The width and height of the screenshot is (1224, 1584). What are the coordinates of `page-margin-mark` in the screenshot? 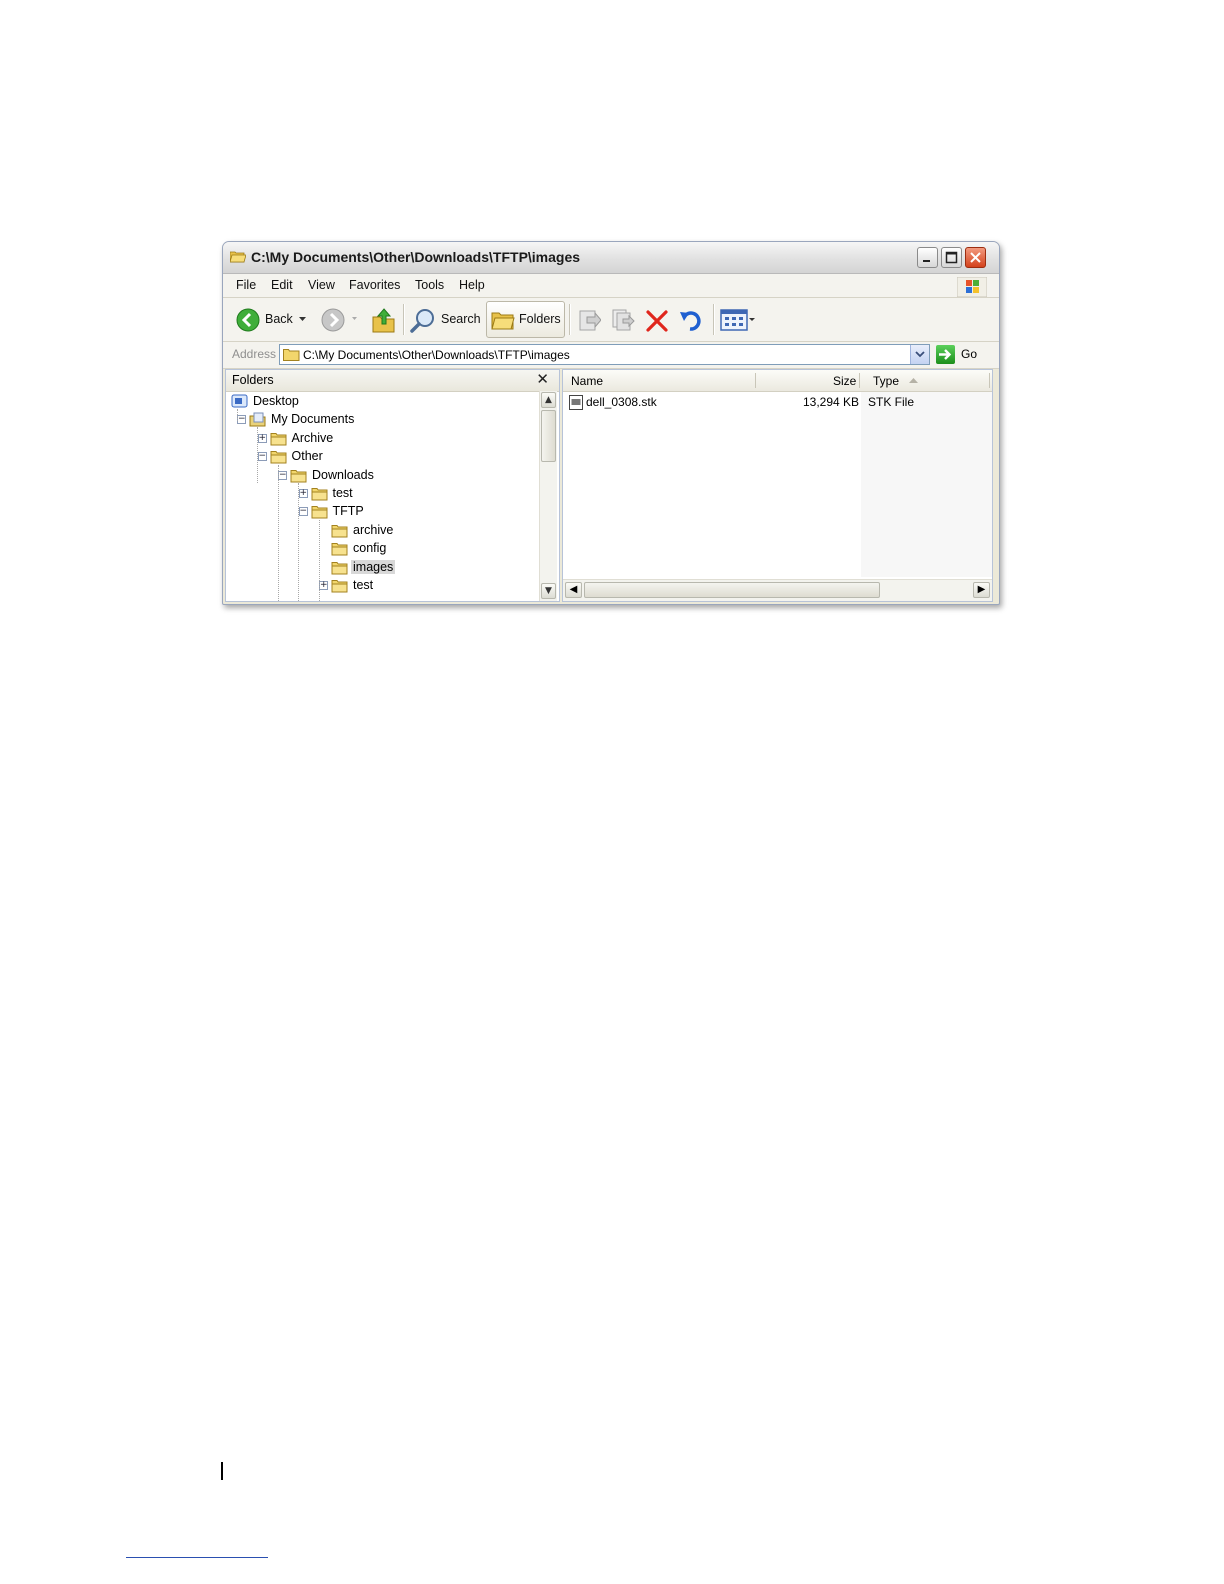 It's located at (222, 1471).